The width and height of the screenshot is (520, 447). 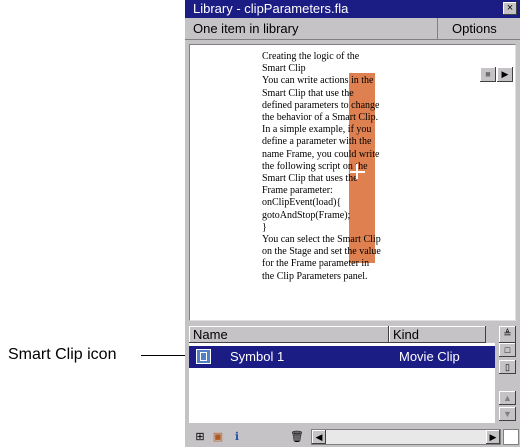 I want to click on preview-line: gotoAndStop(Frame);, so click(x=306, y=215).